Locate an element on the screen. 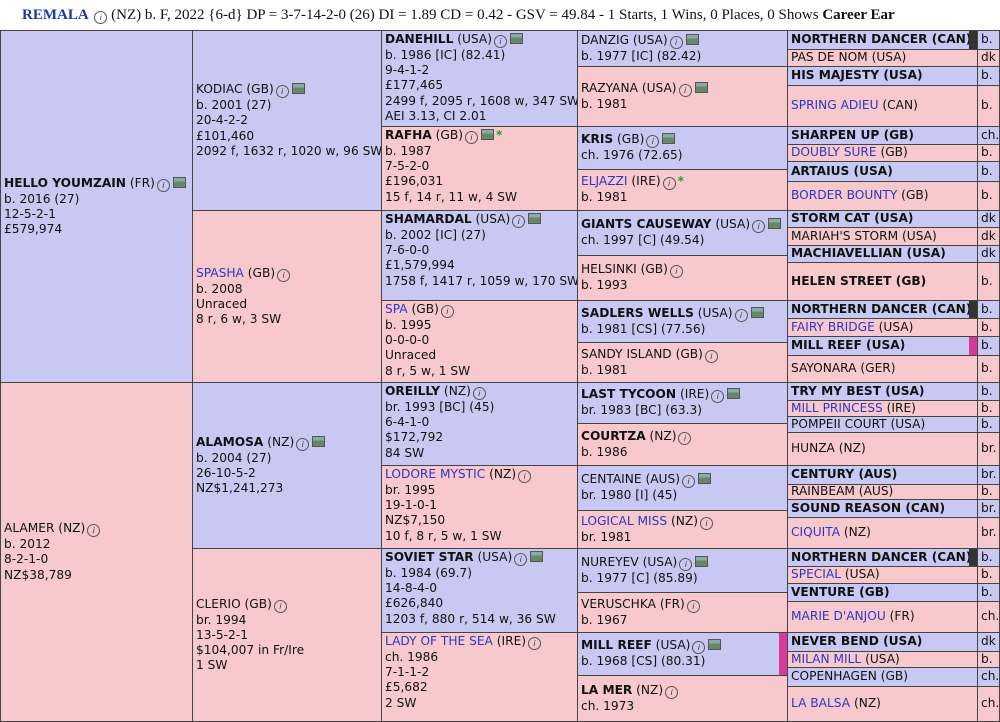 This screenshot has width=1000, height=722. horse-name-link: SPRING ADIEU is located at coordinates (835, 105).